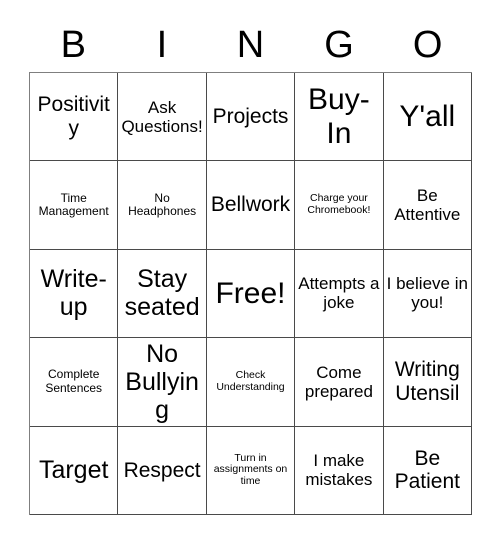 The height and width of the screenshot is (544, 500). What do you see at coordinates (162, 44) in the screenshot?
I see `bingo-header-letter-i: I` at bounding box center [162, 44].